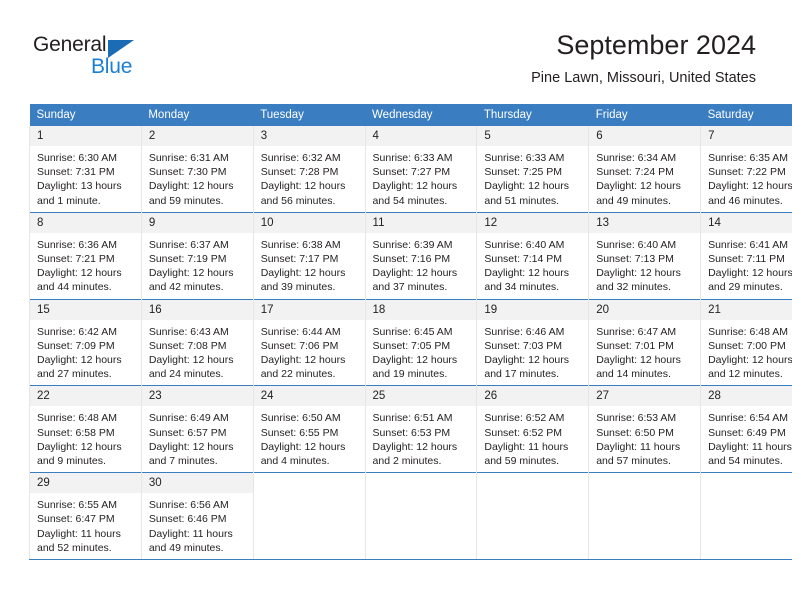 The image size is (792, 612). What do you see at coordinates (76, 432) in the screenshot?
I see `sunset-text: Sunset: 6:58 PM` at bounding box center [76, 432].